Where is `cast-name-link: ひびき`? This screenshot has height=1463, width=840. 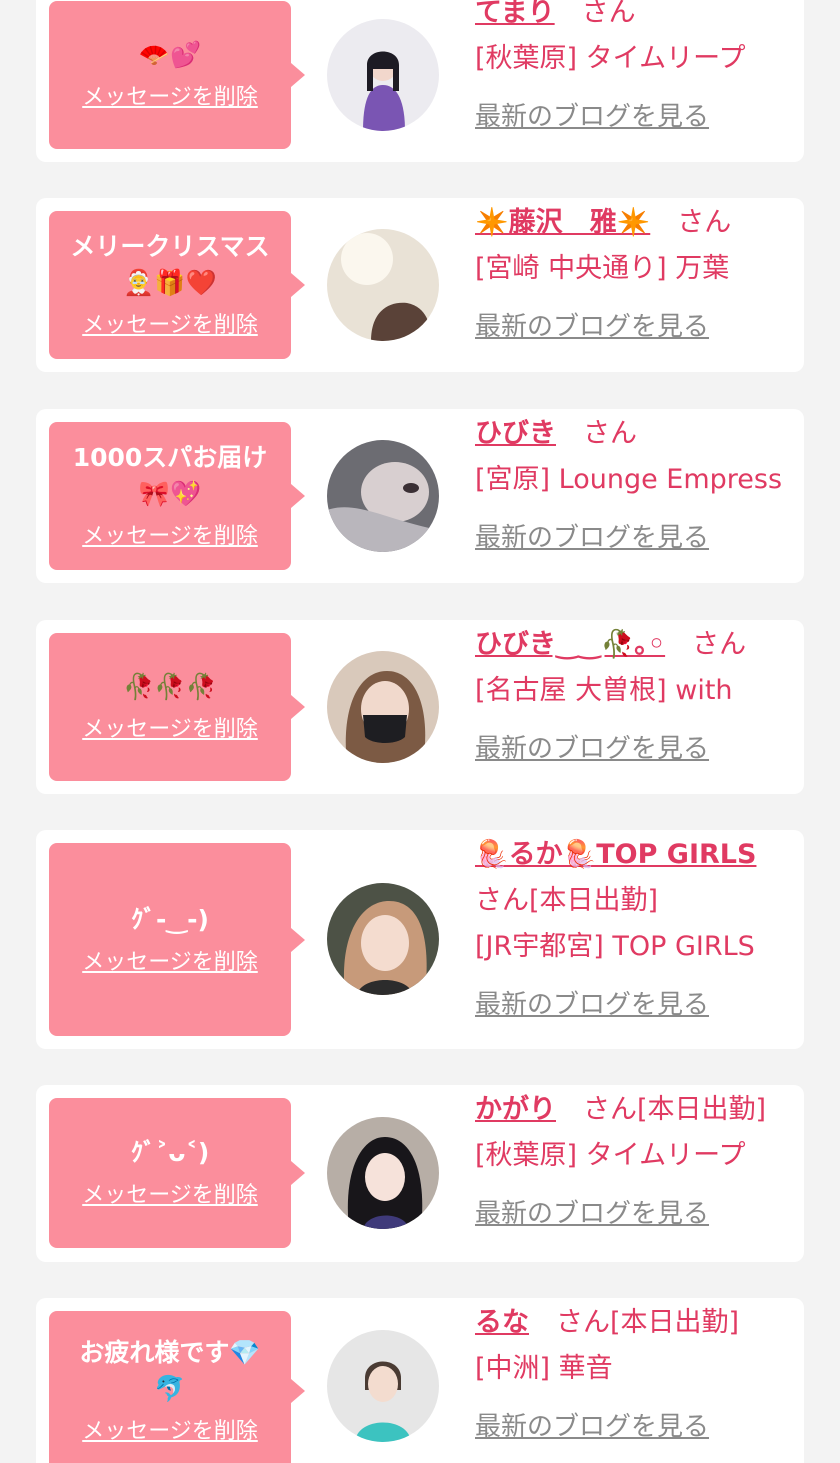
cast-name-link: ひびき is located at coordinates (515, 433).